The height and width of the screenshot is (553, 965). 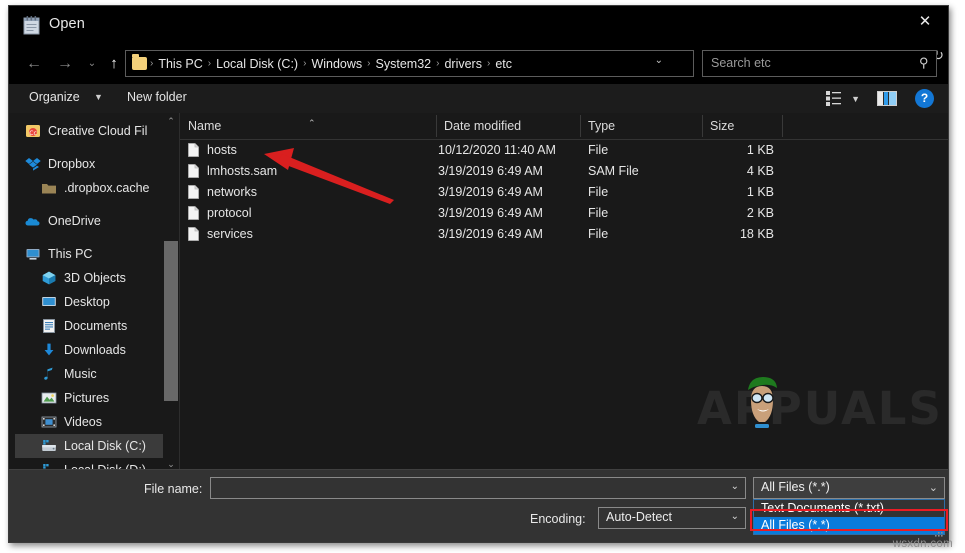 I want to click on sidebar-item-documents: Documents, so click(x=94, y=326).